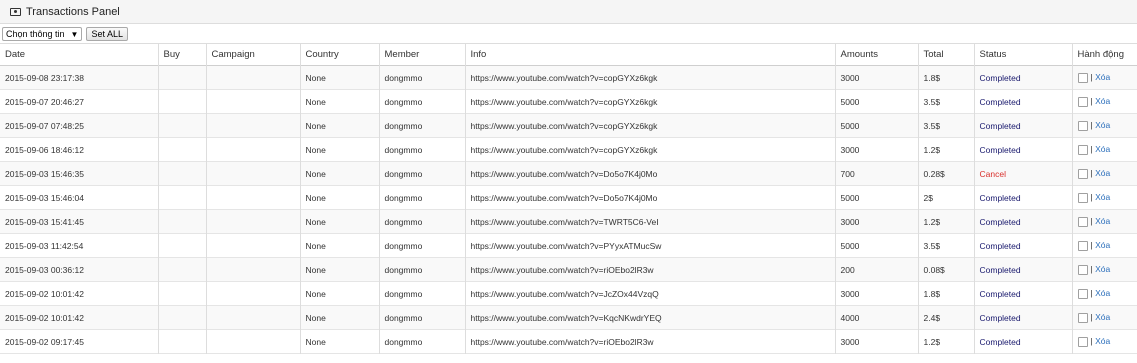 The width and height of the screenshot is (1137, 363). Describe the element at coordinates (79, 149) in the screenshot. I see `cell-date: 2015-09-06 18:46:12` at that location.